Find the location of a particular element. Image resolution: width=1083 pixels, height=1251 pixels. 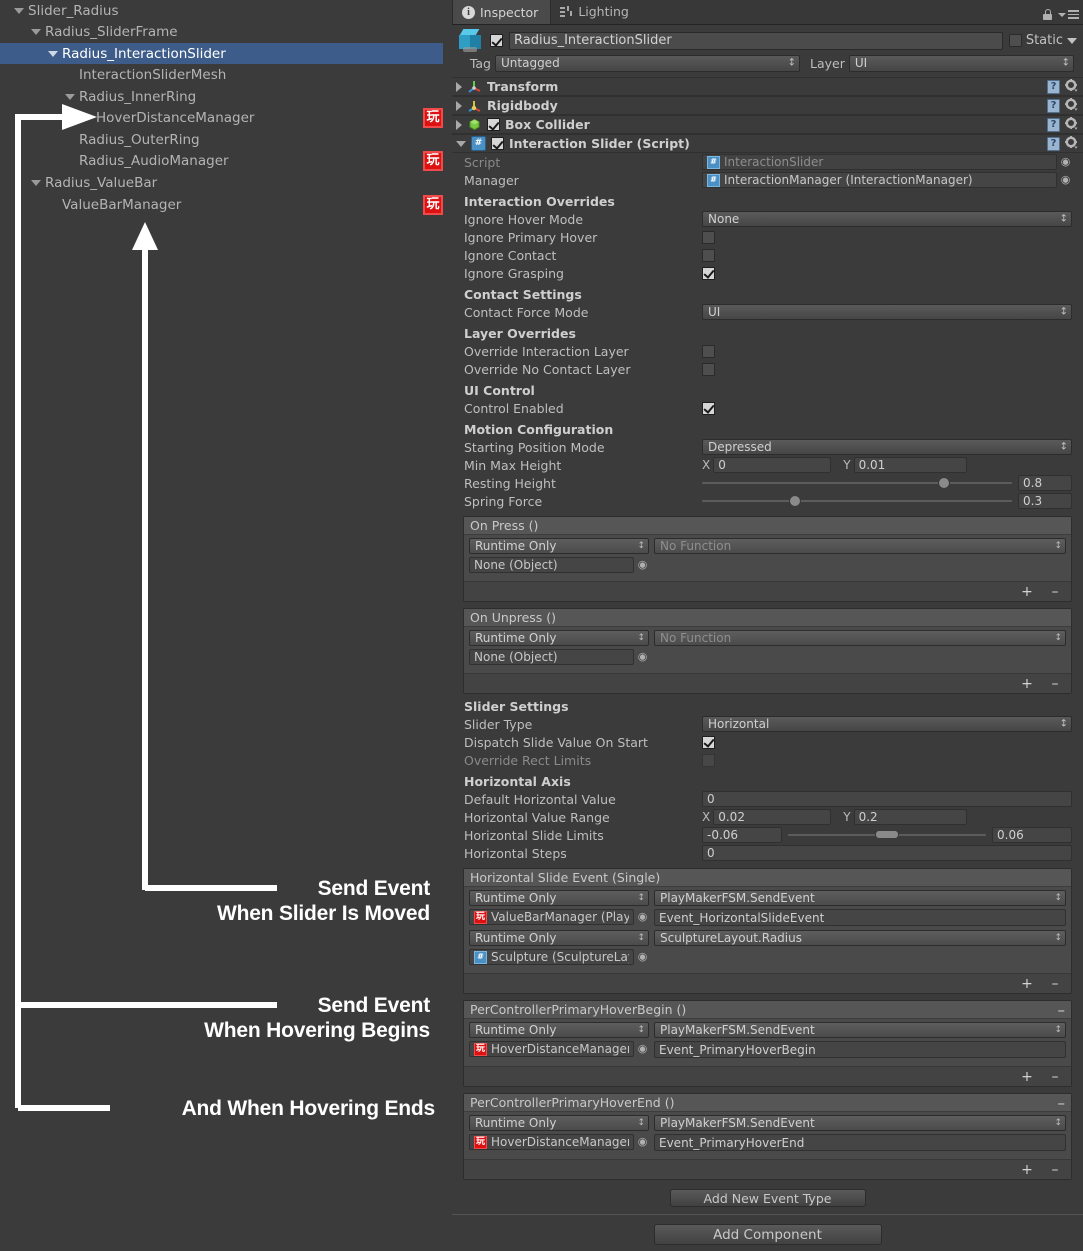

component-header-box-collider: Box Collider? is located at coordinates (767, 124).